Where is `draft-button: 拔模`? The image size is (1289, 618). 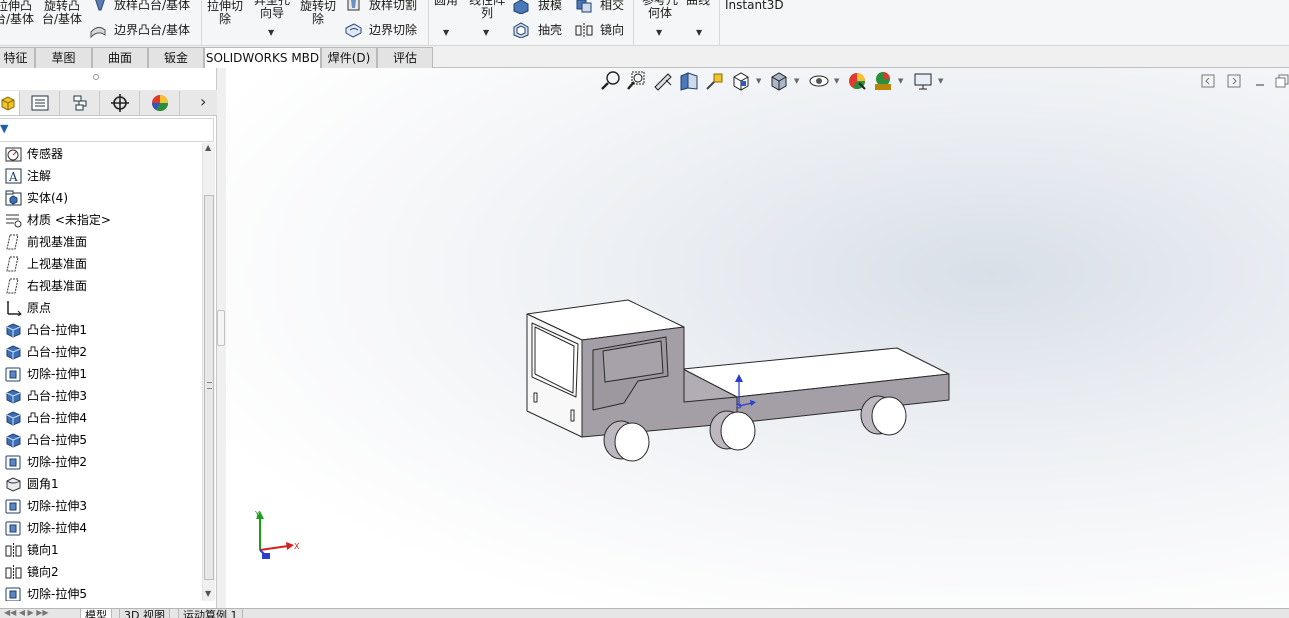
draft-button: 拔模 is located at coordinates (550, 6).